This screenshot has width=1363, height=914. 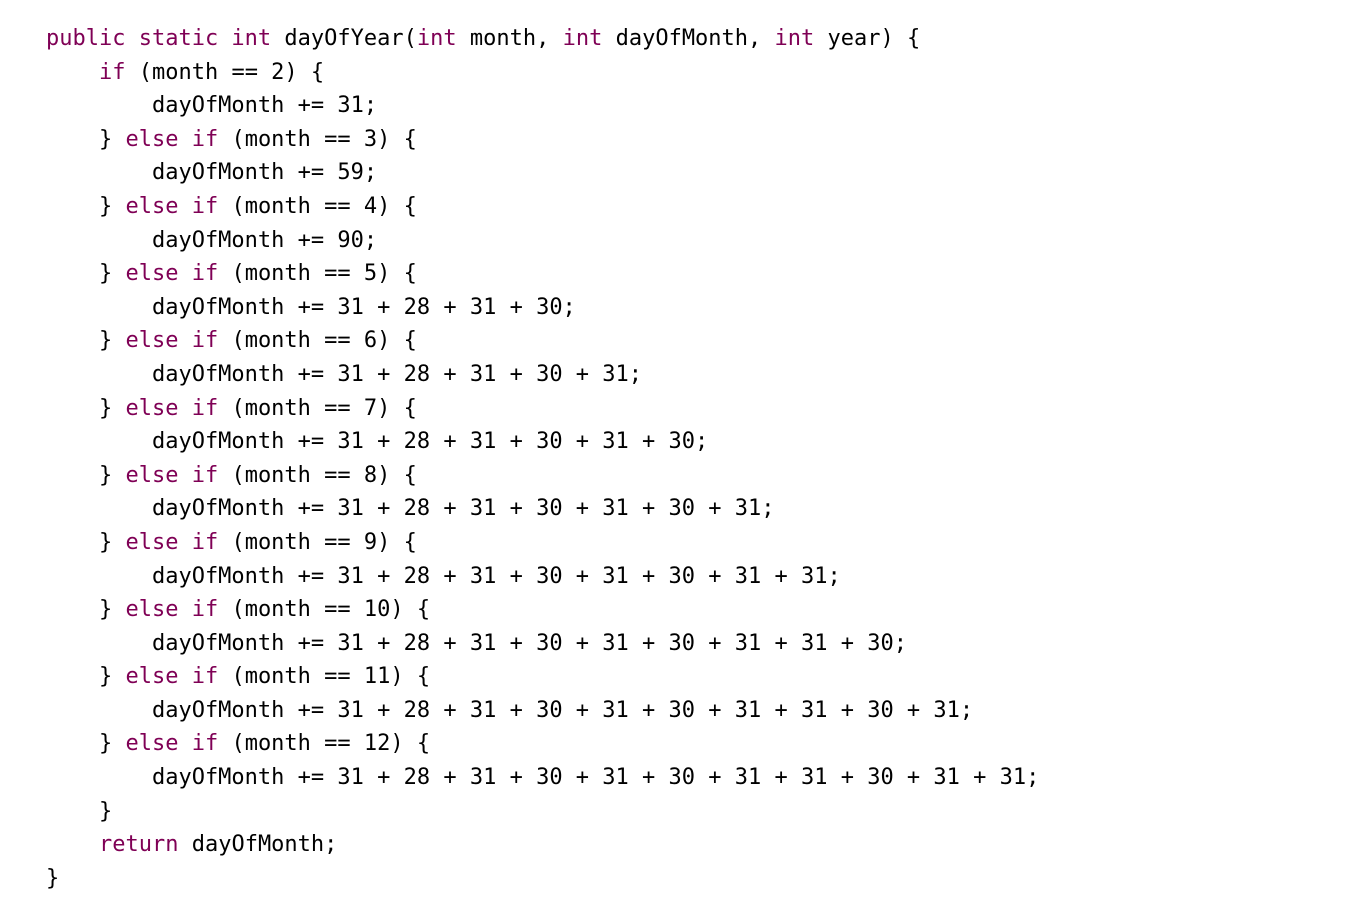 What do you see at coordinates (696, 207) in the screenshot?
I see `code-line: } else if (month == 4) {` at bounding box center [696, 207].